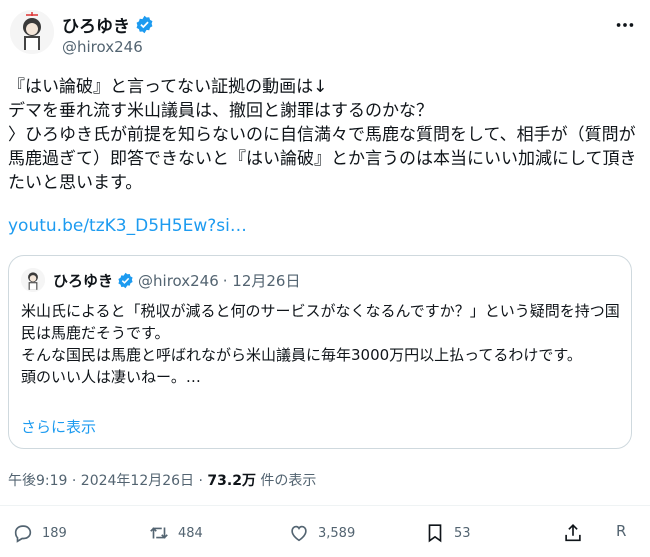  I want to click on quote-author-avatar, so click(33, 280).